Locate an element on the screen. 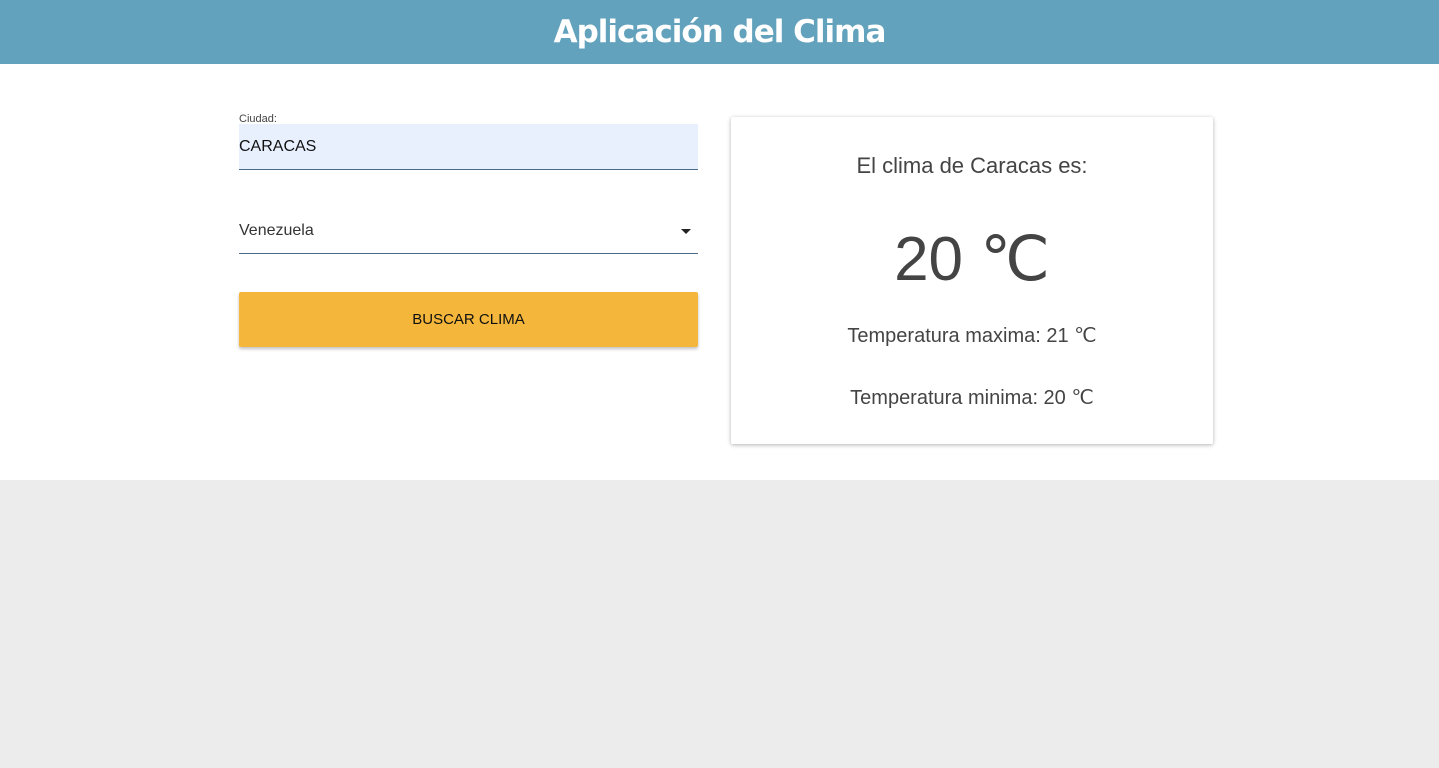 The height and width of the screenshot is (768, 1439). app-header: Aplicación del Clima is located at coordinates (719, 32).